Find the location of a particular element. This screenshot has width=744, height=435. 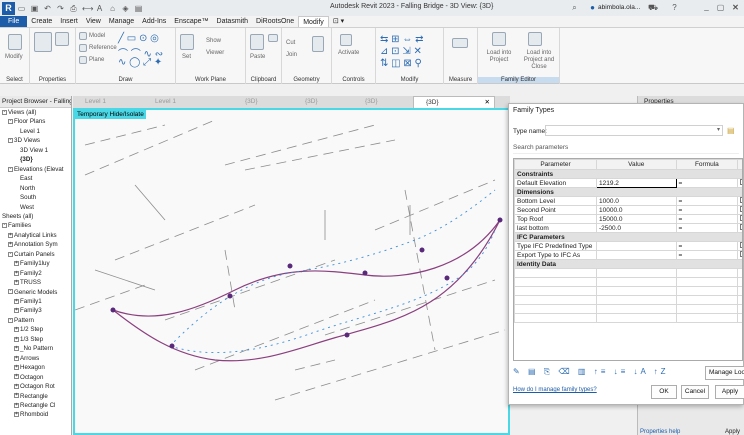

tree-item: + Family3 is located at coordinates (28, 311).